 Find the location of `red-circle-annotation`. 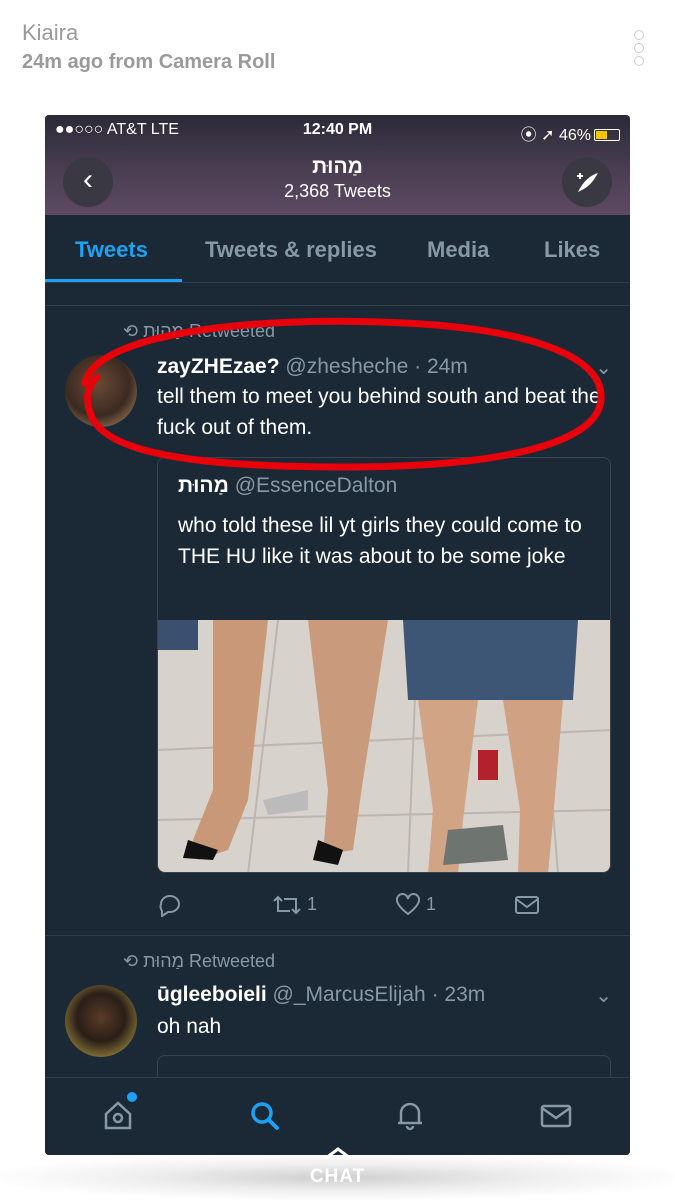

red-circle-annotation is located at coordinates (343, 394).